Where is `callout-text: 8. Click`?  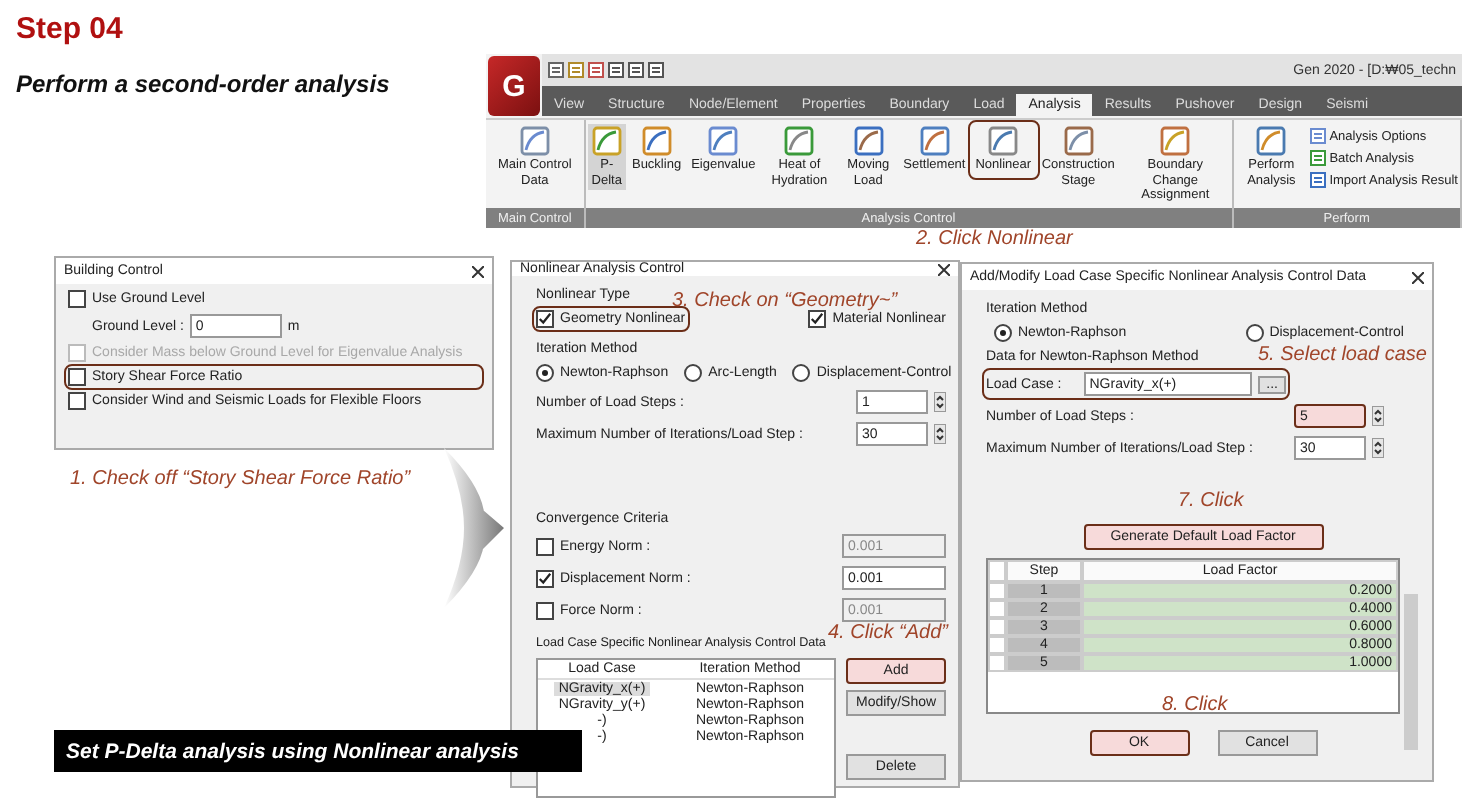 callout-text: 8. Click is located at coordinates (1195, 705).